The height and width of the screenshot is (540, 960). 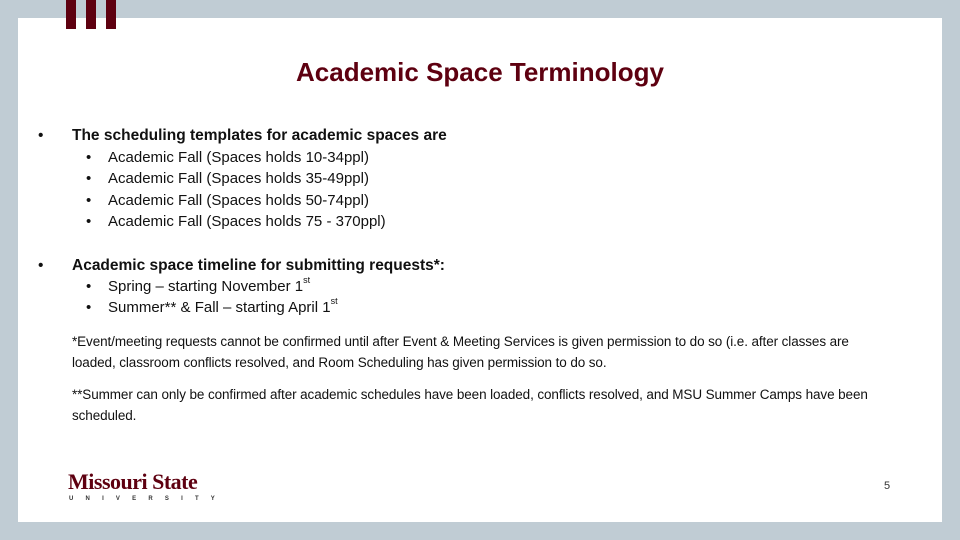 I want to click on list-item-text: Summer** & Fall – starting April 1, so click(x=219, y=307).